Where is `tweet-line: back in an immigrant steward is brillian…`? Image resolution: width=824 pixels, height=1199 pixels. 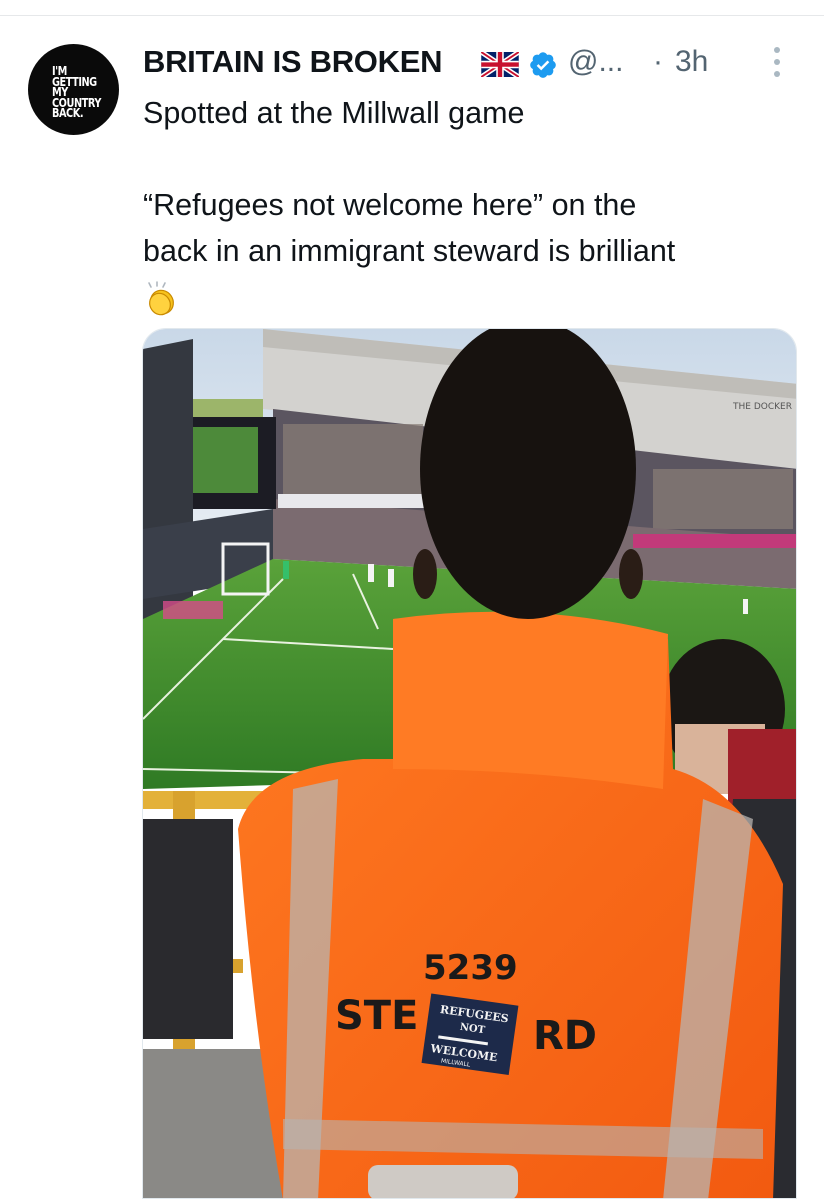 tweet-line: back in an immigrant steward is brillian… is located at coordinates (409, 251).